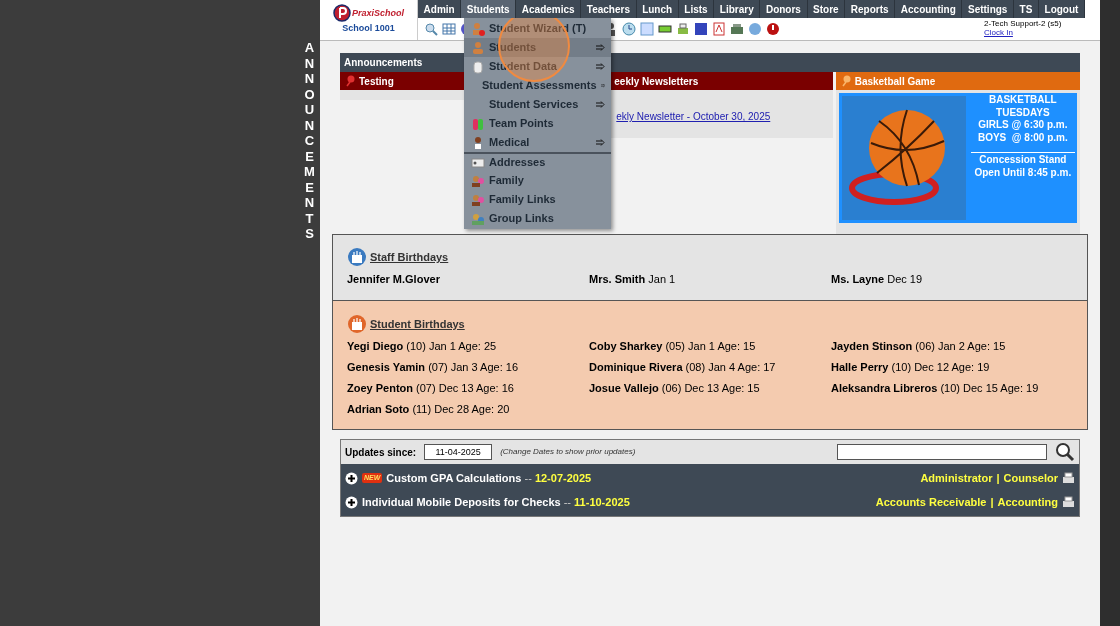  What do you see at coordinates (911, 367) in the screenshot?
I see `birthday-entry: Halle Perry (10) Dec 12 Age: 19` at bounding box center [911, 367].